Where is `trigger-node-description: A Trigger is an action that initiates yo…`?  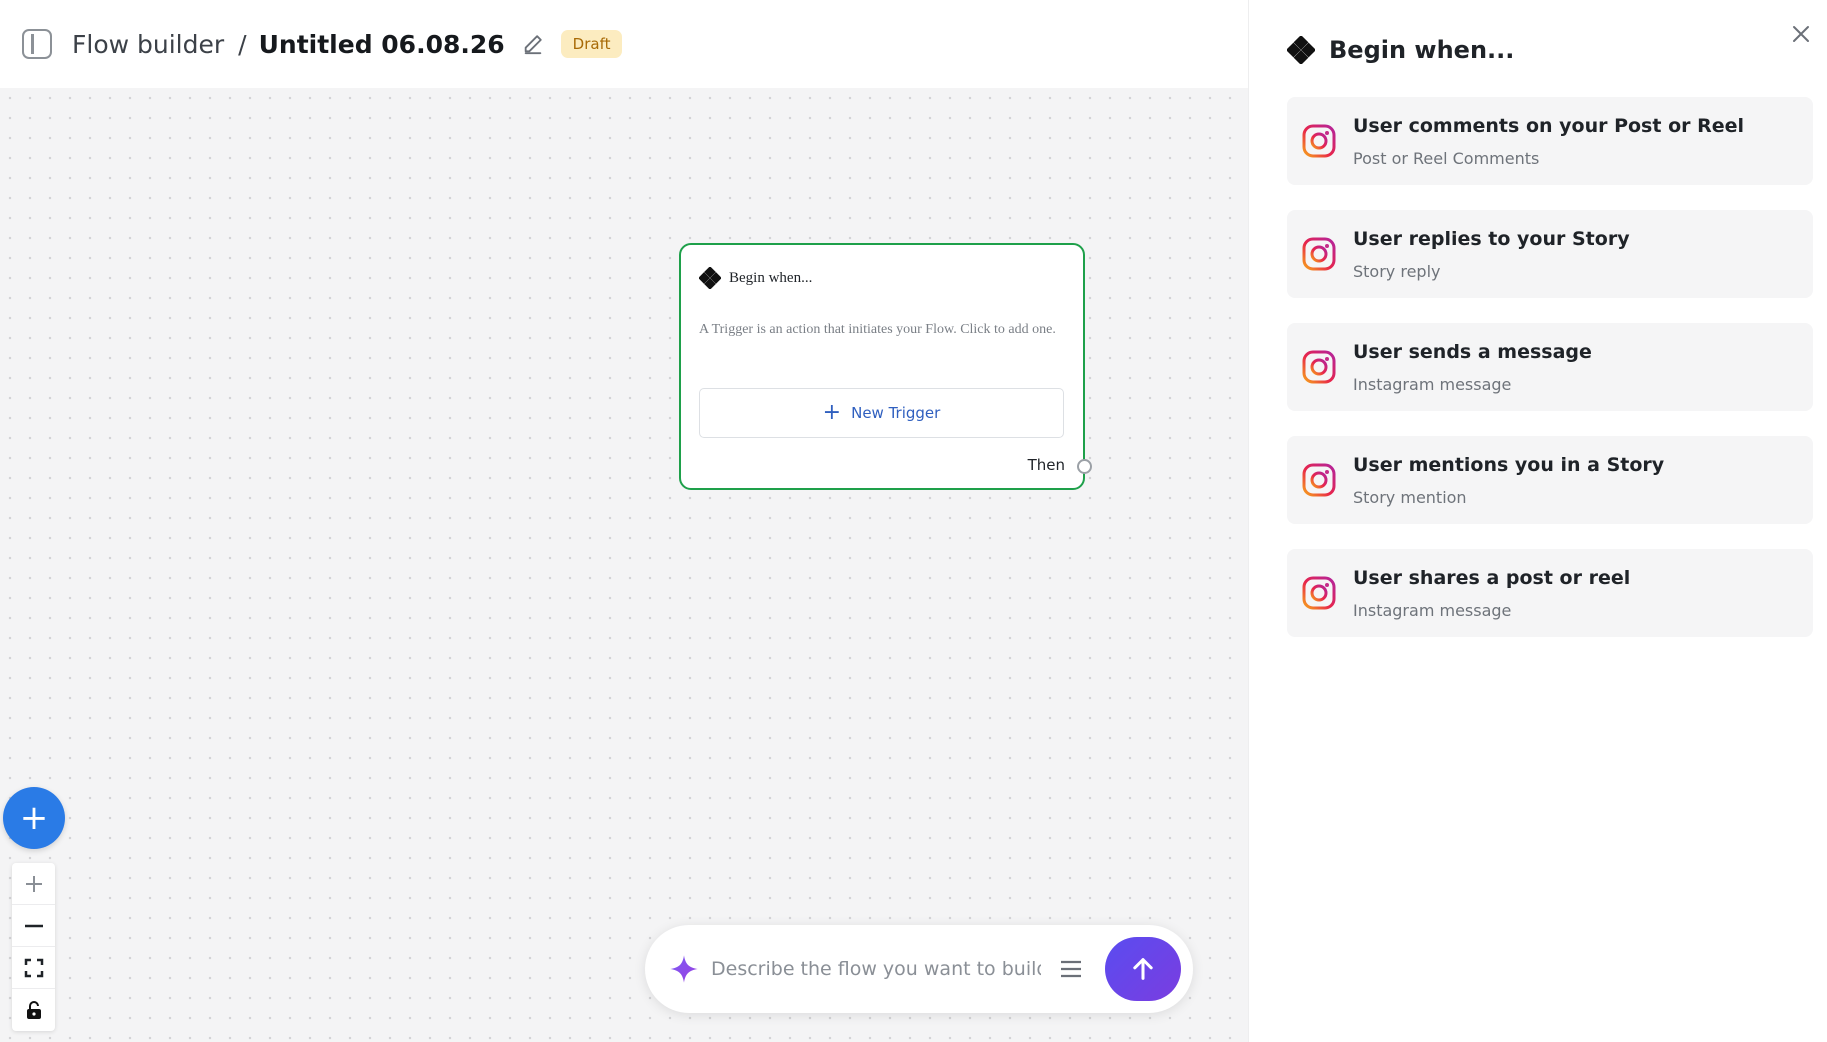 trigger-node-description: A Trigger is an action that initiates yo… is located at coordinates (877, 329).